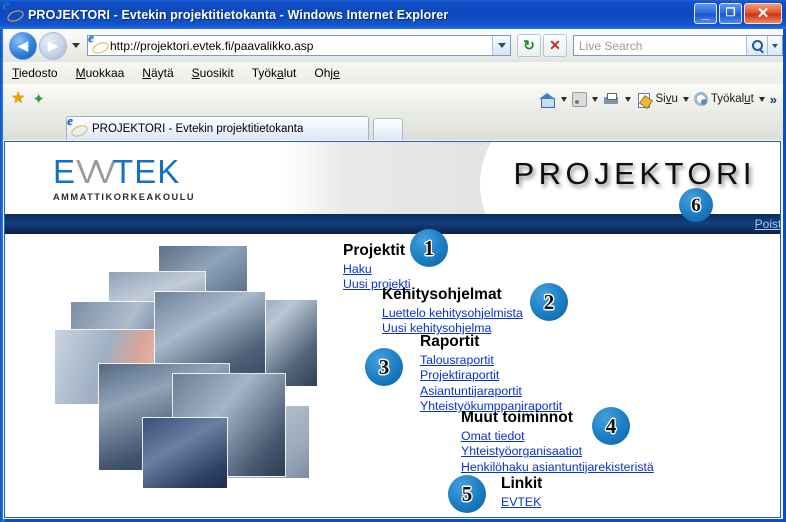  Describe the element at coordinates (491, 361) in the screenshot. I see `nav-link-talousraportit: Talousraportit` at that location.